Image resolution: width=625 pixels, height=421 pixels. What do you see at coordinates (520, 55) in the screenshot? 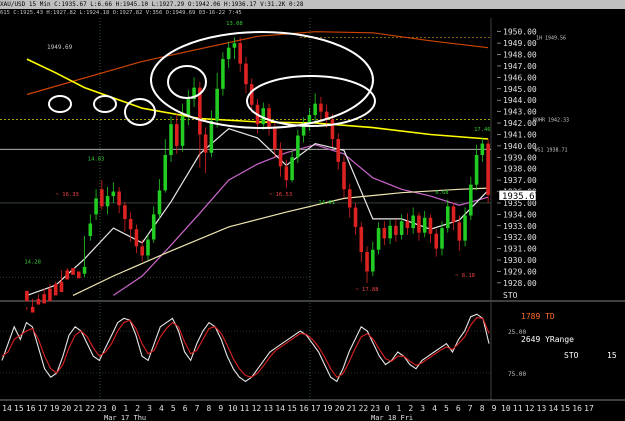
I see `price-tick-label: 1948.00` at bounding box center [520, 55].